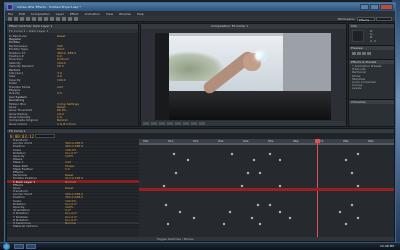 The width and height of the screenshot is (400, 250). Describe the element at coordinates (364, 7) in the screenshot. I see `minimize-button` at that location.